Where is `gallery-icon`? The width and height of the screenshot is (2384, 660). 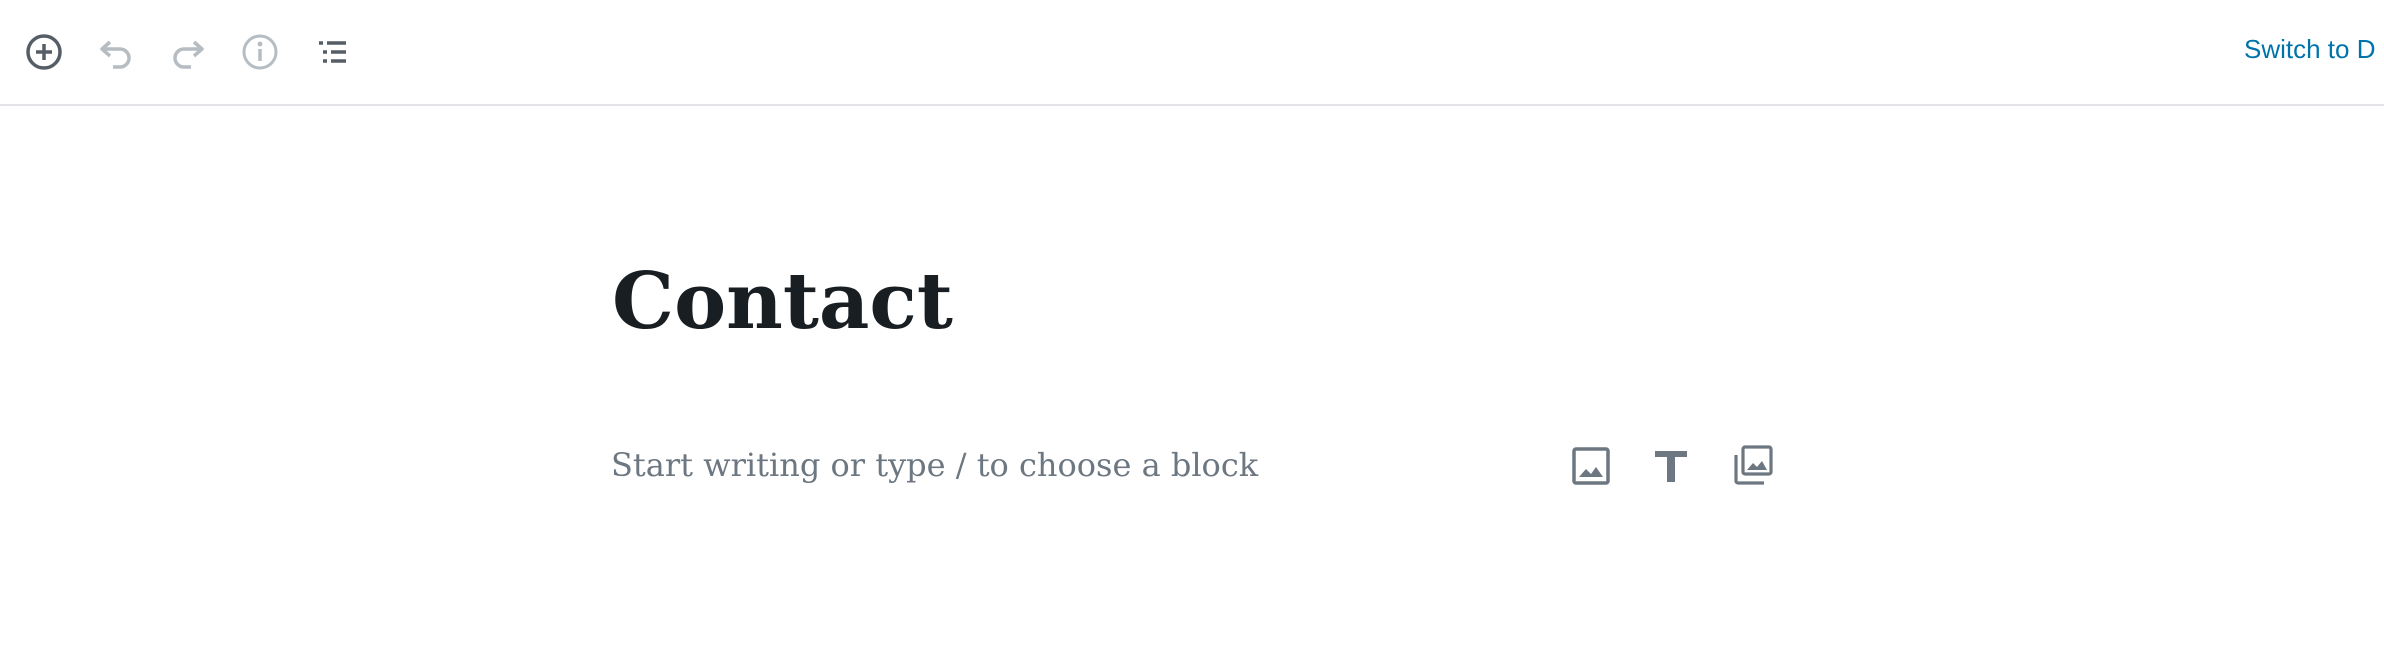
gallery-icon is located at coordinates (1753, 465).